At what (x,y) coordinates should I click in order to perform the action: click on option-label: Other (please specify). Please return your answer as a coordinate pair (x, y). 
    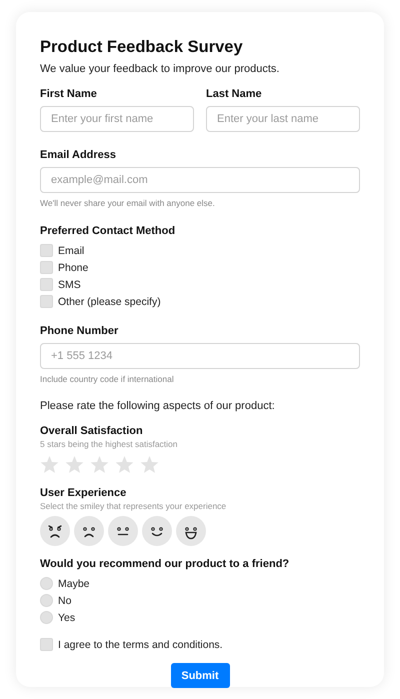
    Looking at the image, I should click on (109, 302).